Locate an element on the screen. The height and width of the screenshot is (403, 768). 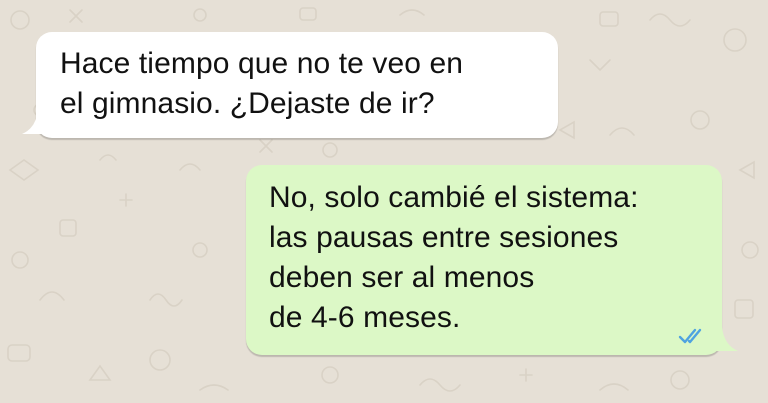
incoming-message-line: Hace tiempo que no te veo en is located at coordinates (262, 63).